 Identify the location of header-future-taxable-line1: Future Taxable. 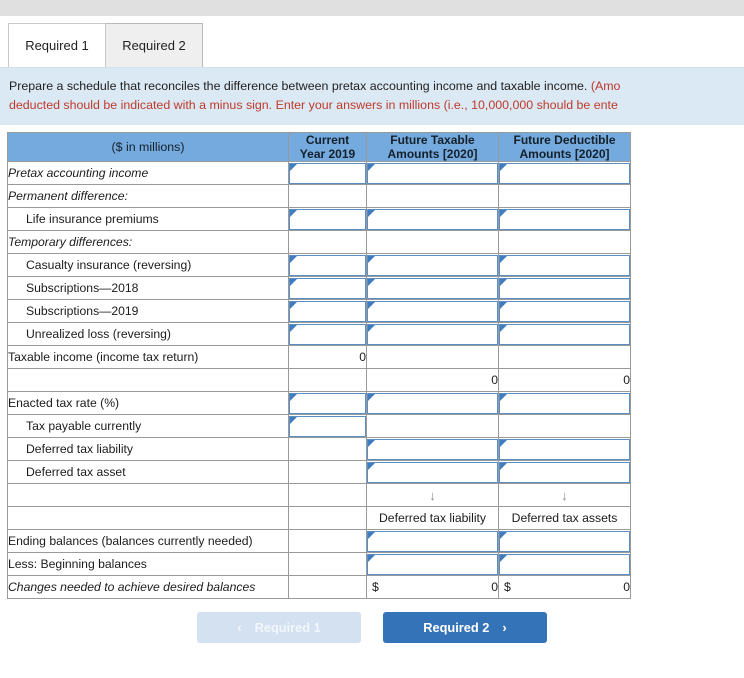
(432, 140).